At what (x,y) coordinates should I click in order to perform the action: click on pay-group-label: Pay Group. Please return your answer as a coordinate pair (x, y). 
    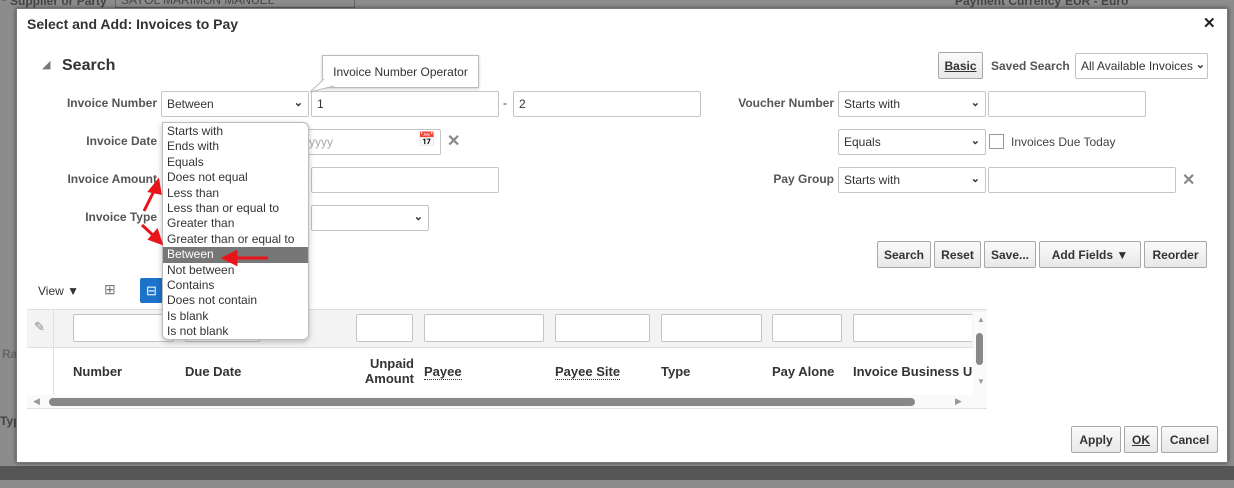
    Looking at the image, I should click on (803, 179).